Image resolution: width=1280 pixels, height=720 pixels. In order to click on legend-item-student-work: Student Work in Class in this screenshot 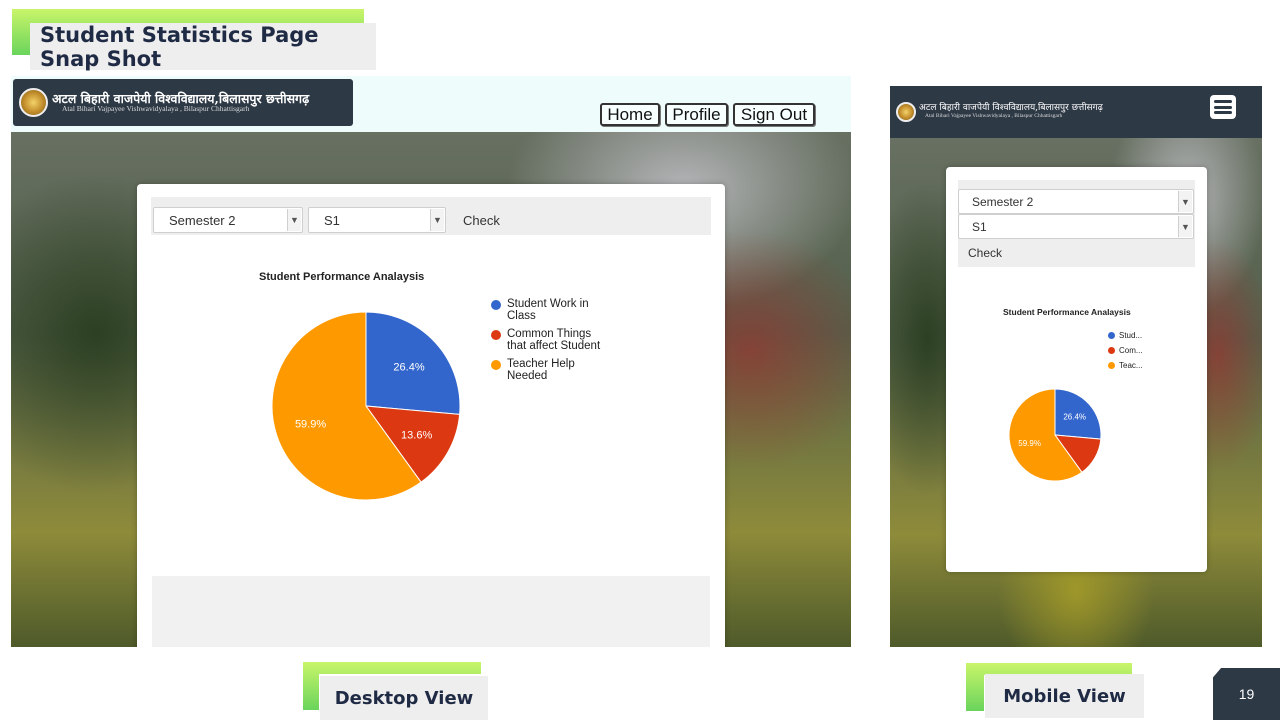, I will do `click(551, 310)`.